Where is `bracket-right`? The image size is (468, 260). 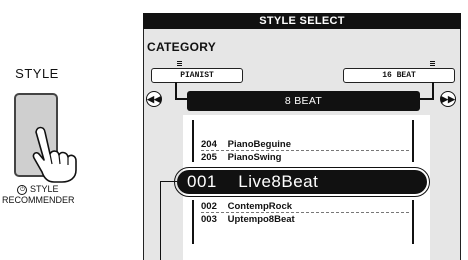 bracket-right is located at coordinates (427, 91).